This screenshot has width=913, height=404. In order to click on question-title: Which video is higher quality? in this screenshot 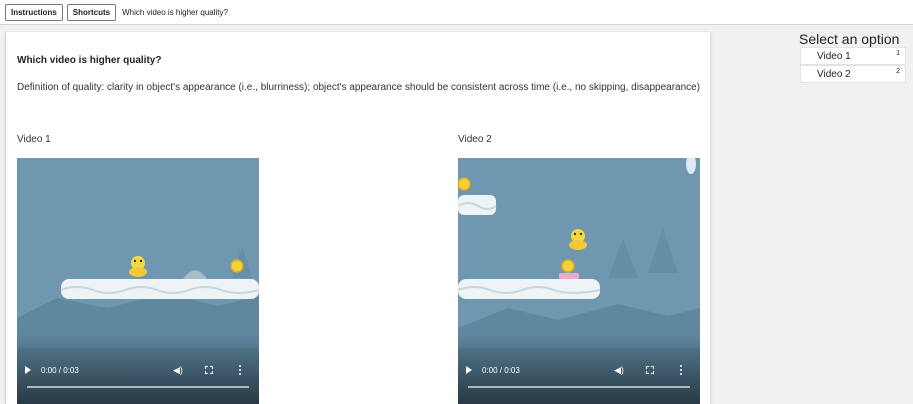, I will do `click(89, 60)`.